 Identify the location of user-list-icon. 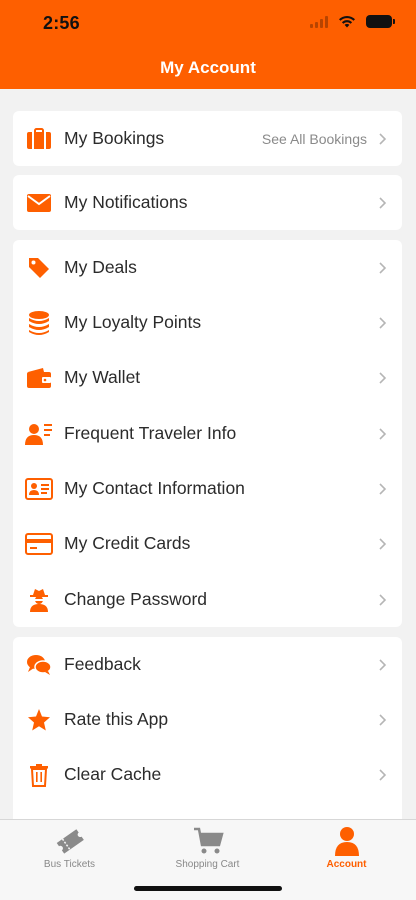
(39, 434).